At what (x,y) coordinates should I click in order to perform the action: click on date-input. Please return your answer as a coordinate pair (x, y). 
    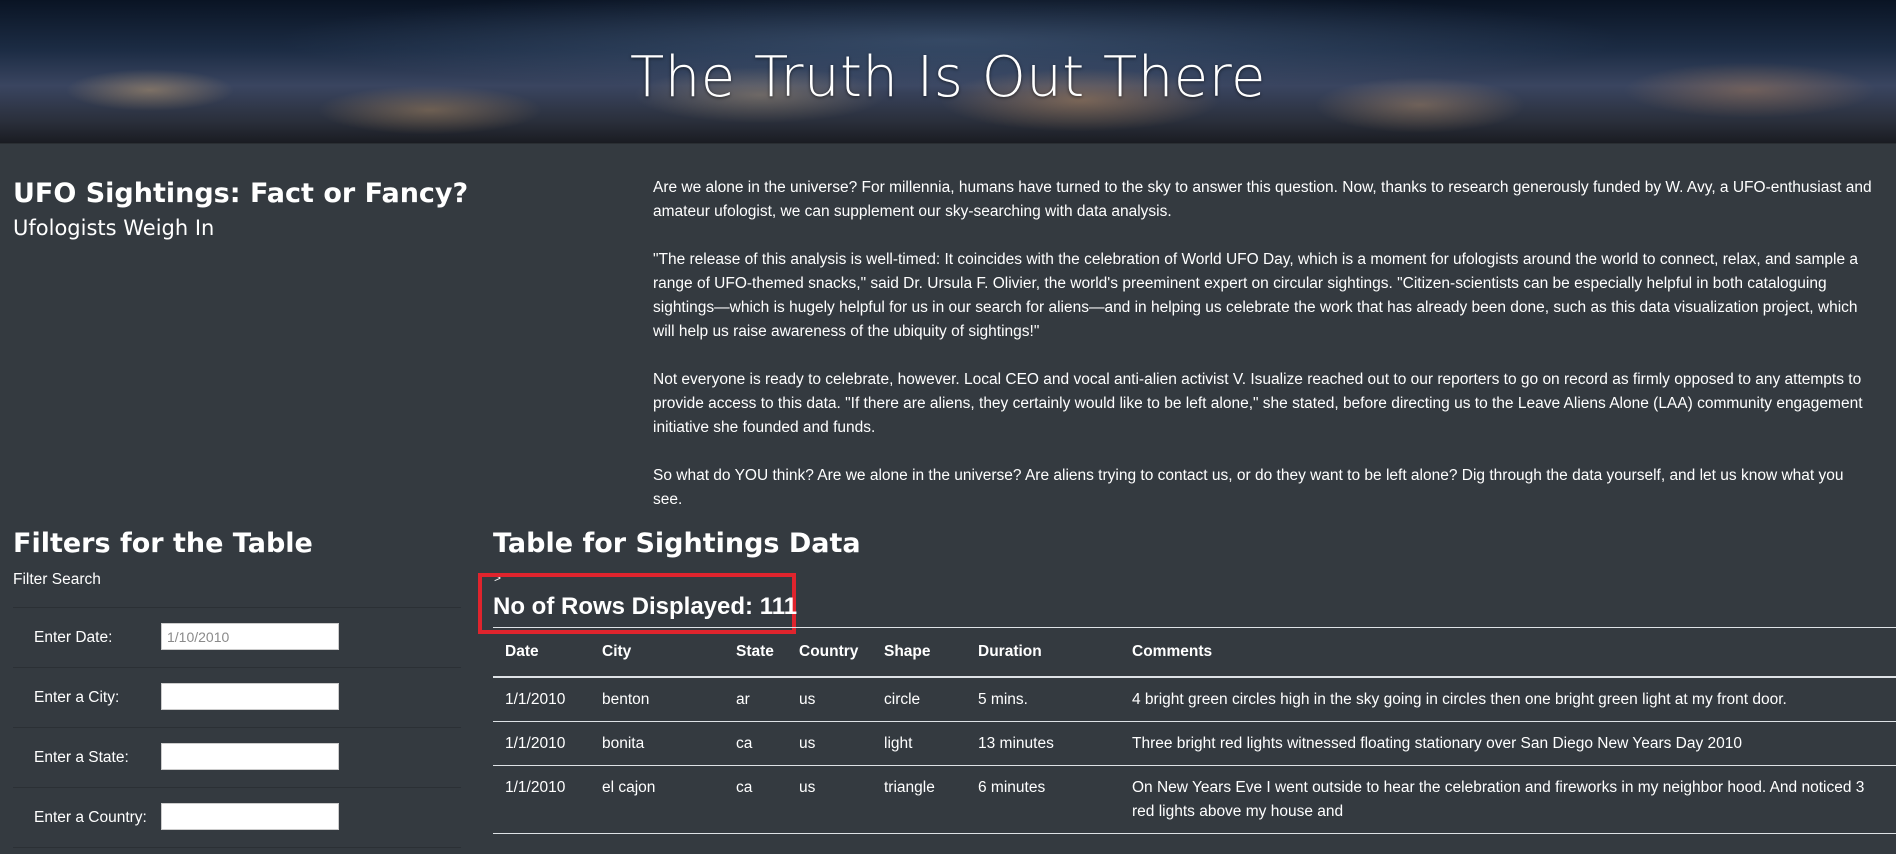
    Looking at the image, I should click on (250, 636).